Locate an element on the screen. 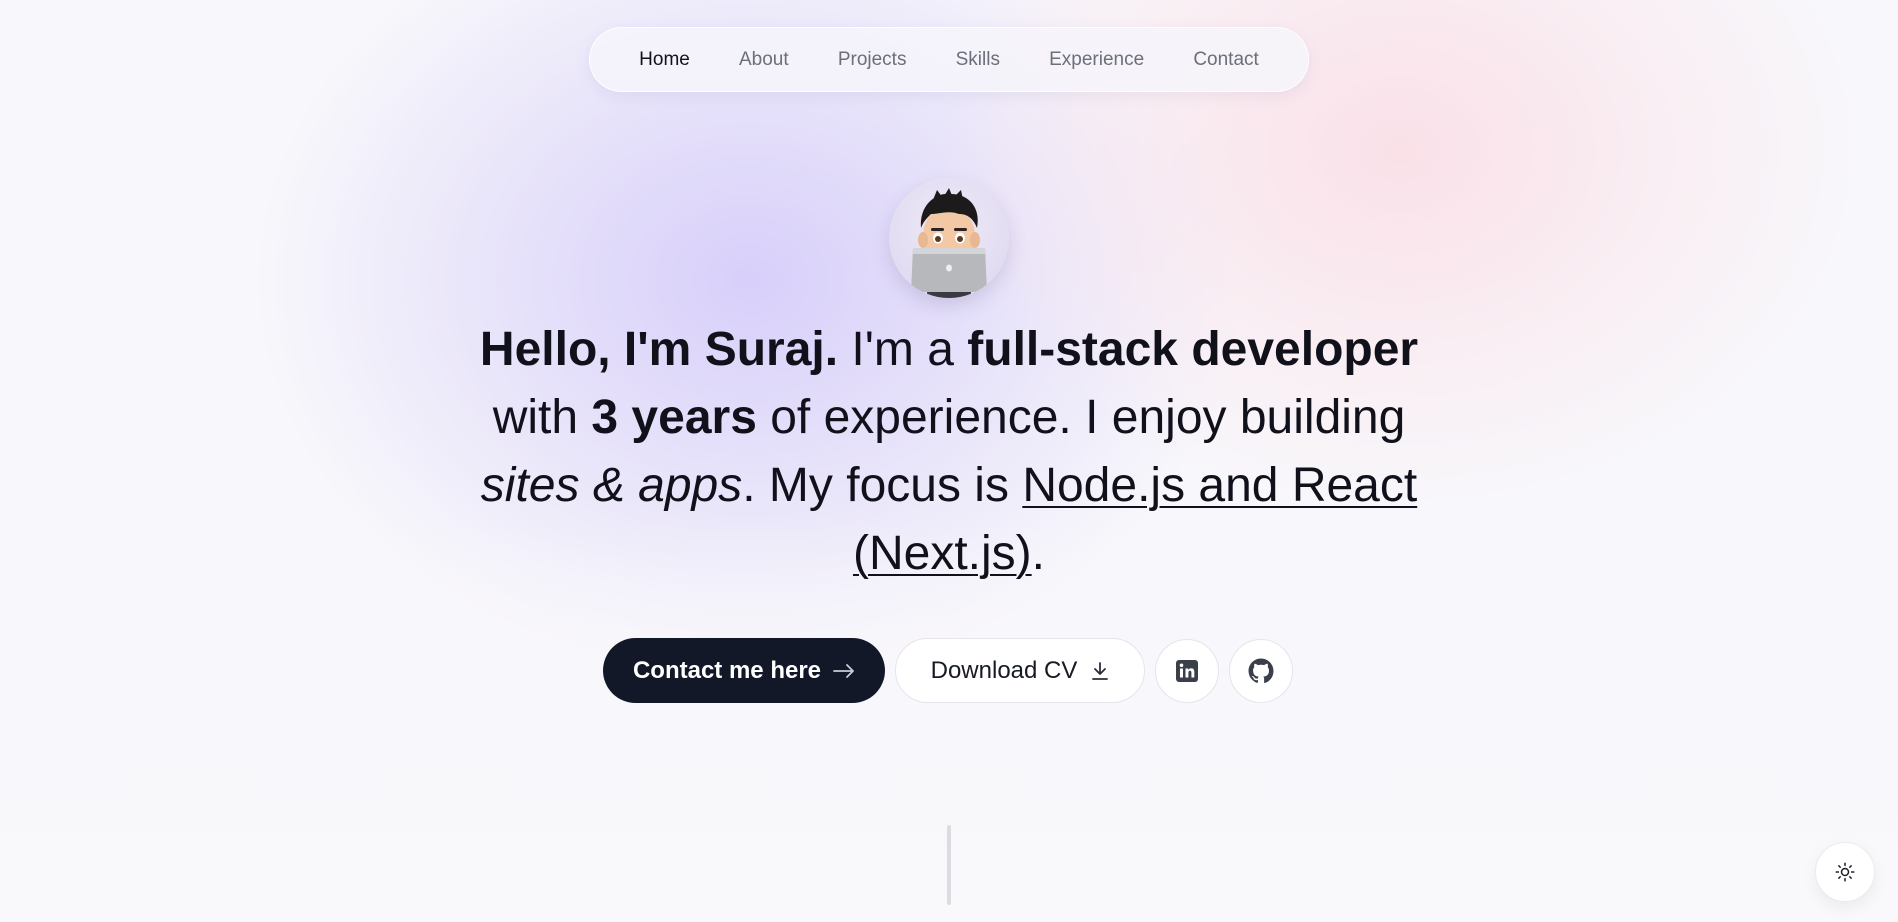 This screenshot has width=1898, height=922. scroll-indicator is located at coordinates (949, 865).